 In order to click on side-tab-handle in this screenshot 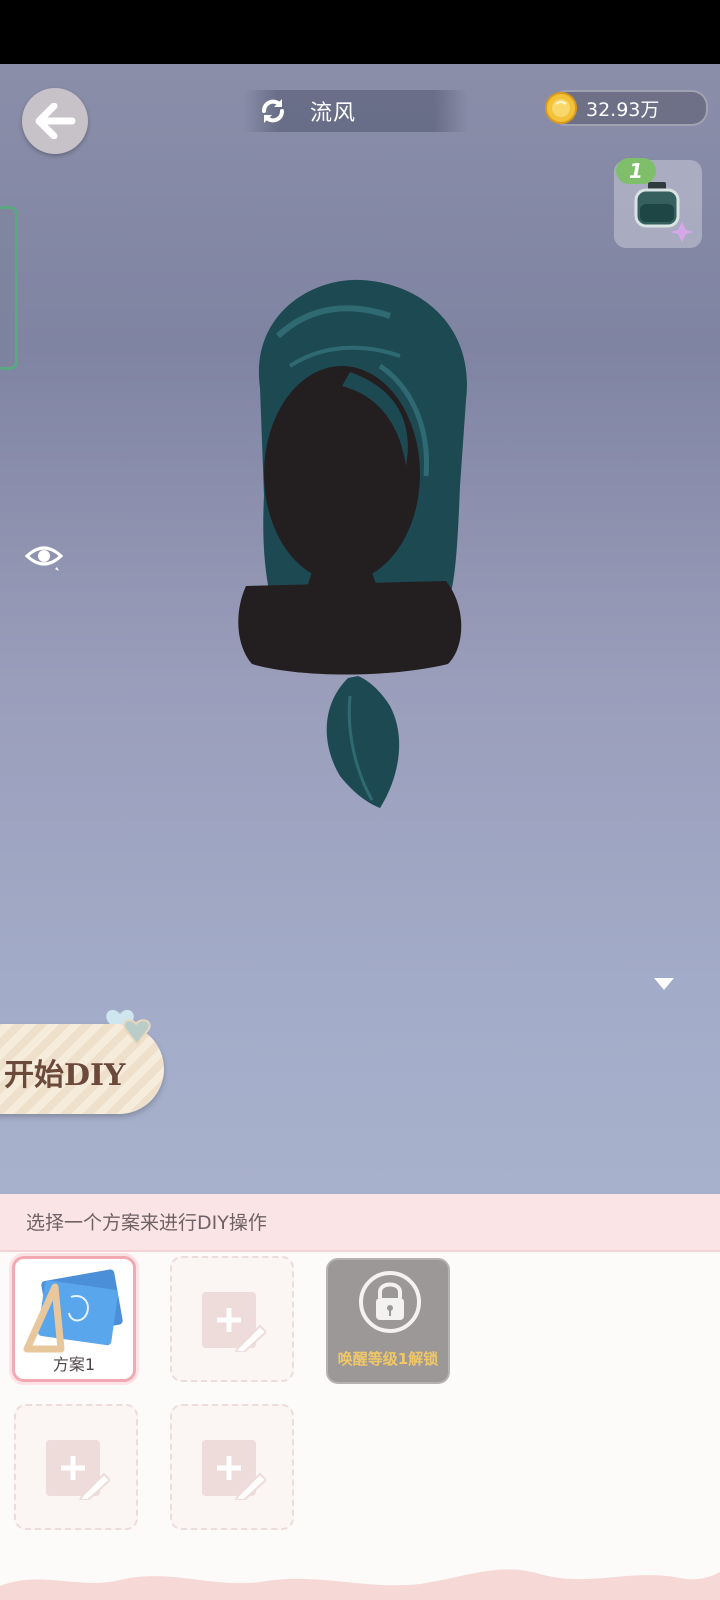, I will do `click(9, 288)`.